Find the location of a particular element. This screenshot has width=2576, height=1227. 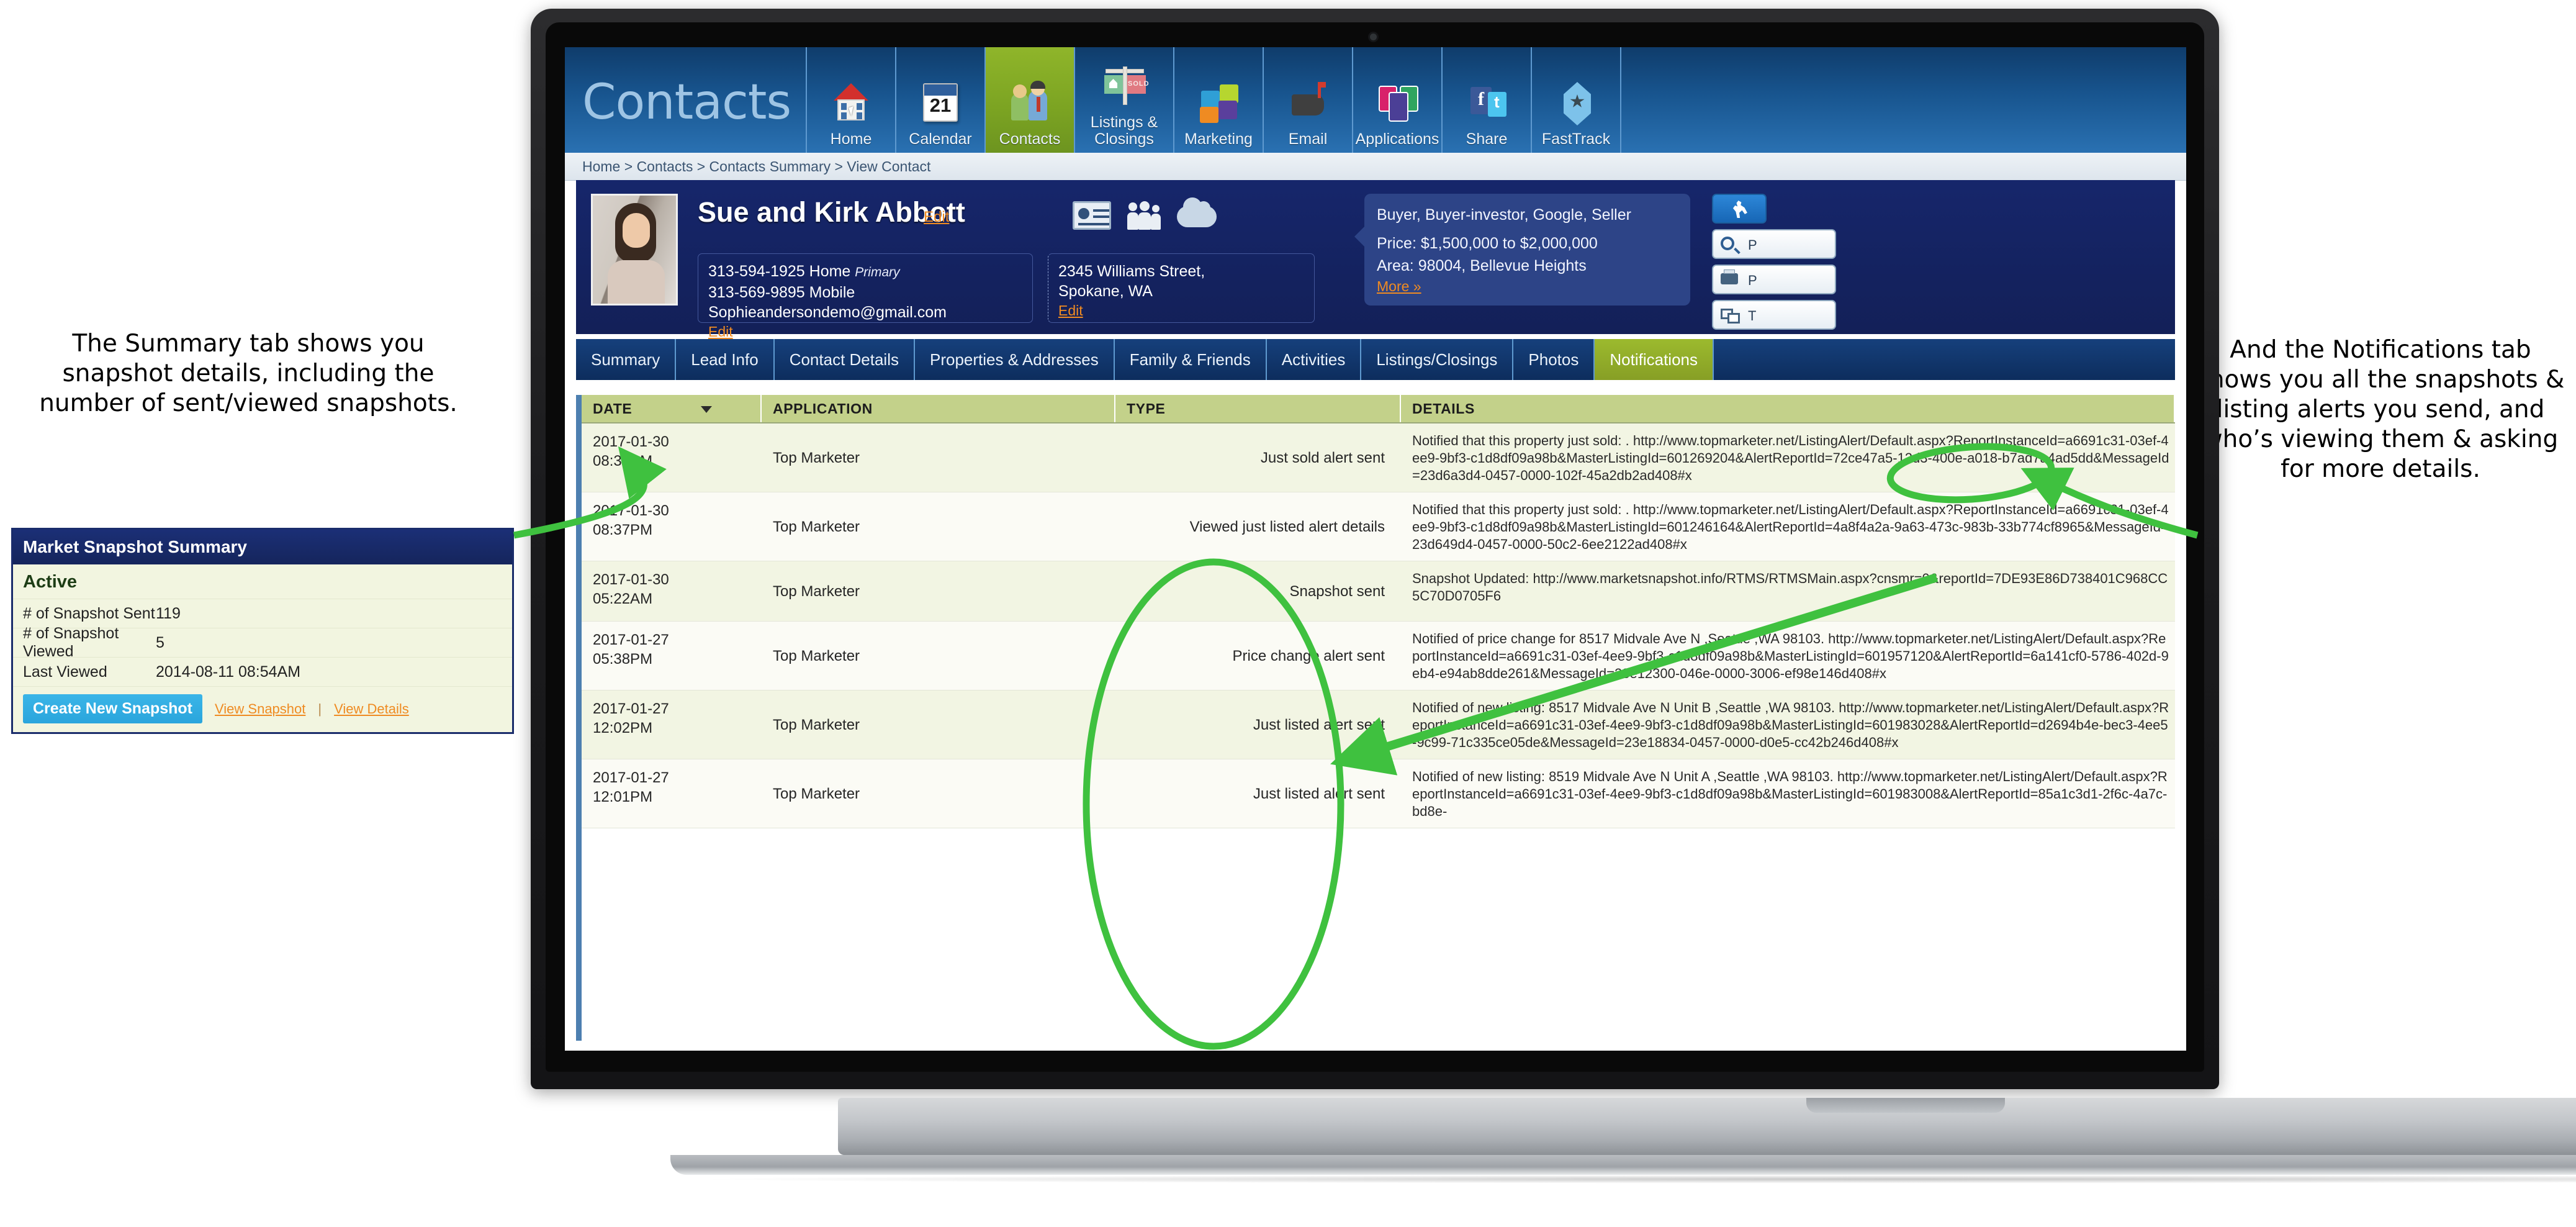

cell-type: Just sold alert sent is located at coordinates (1322, 458).